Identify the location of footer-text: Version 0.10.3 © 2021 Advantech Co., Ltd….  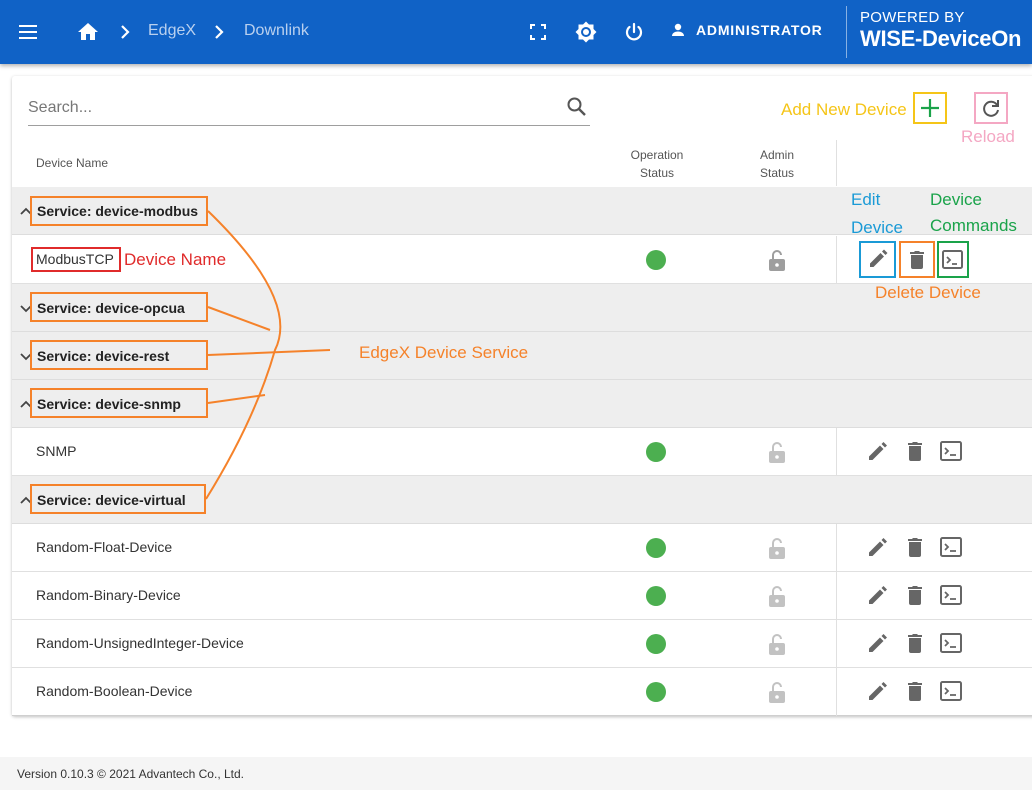
(130, 774).